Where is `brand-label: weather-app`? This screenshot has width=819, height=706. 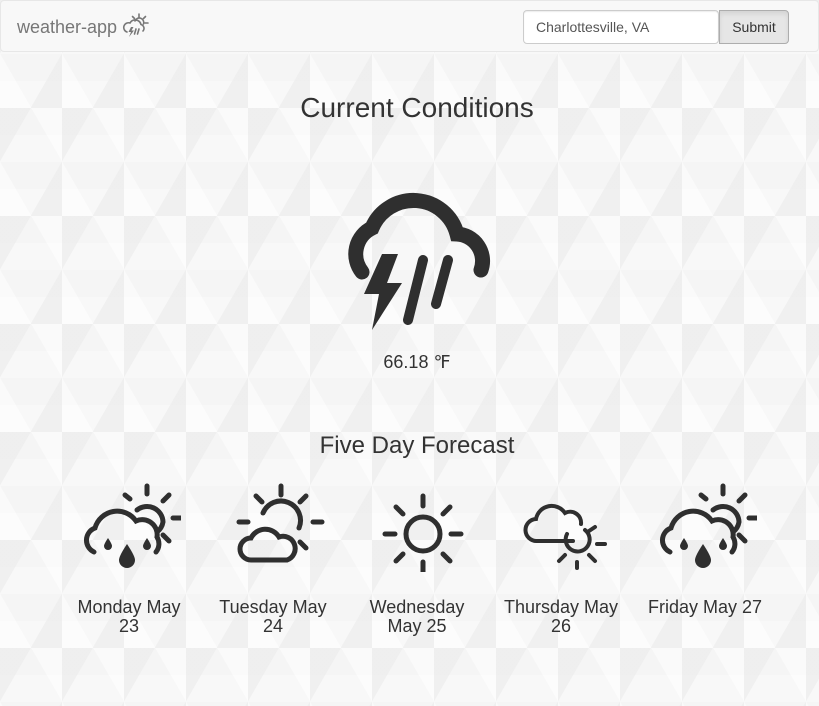
brand-label: weather-app is located at coordinates (67, 27).